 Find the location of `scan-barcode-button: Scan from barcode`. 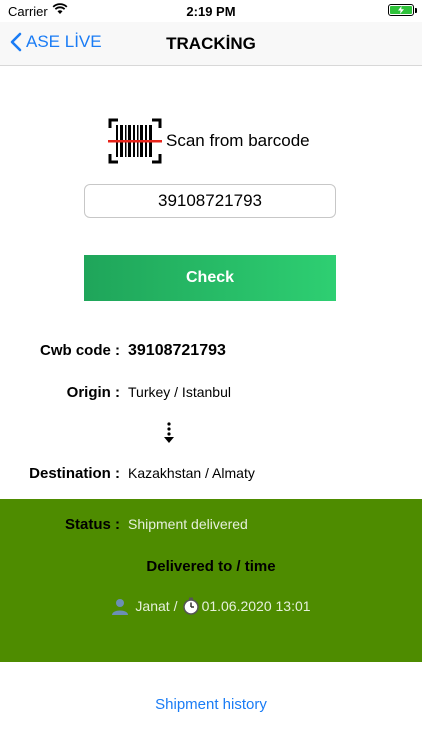

scan-barcode-button: Scan from barcode is located at coordinates (209, 141).